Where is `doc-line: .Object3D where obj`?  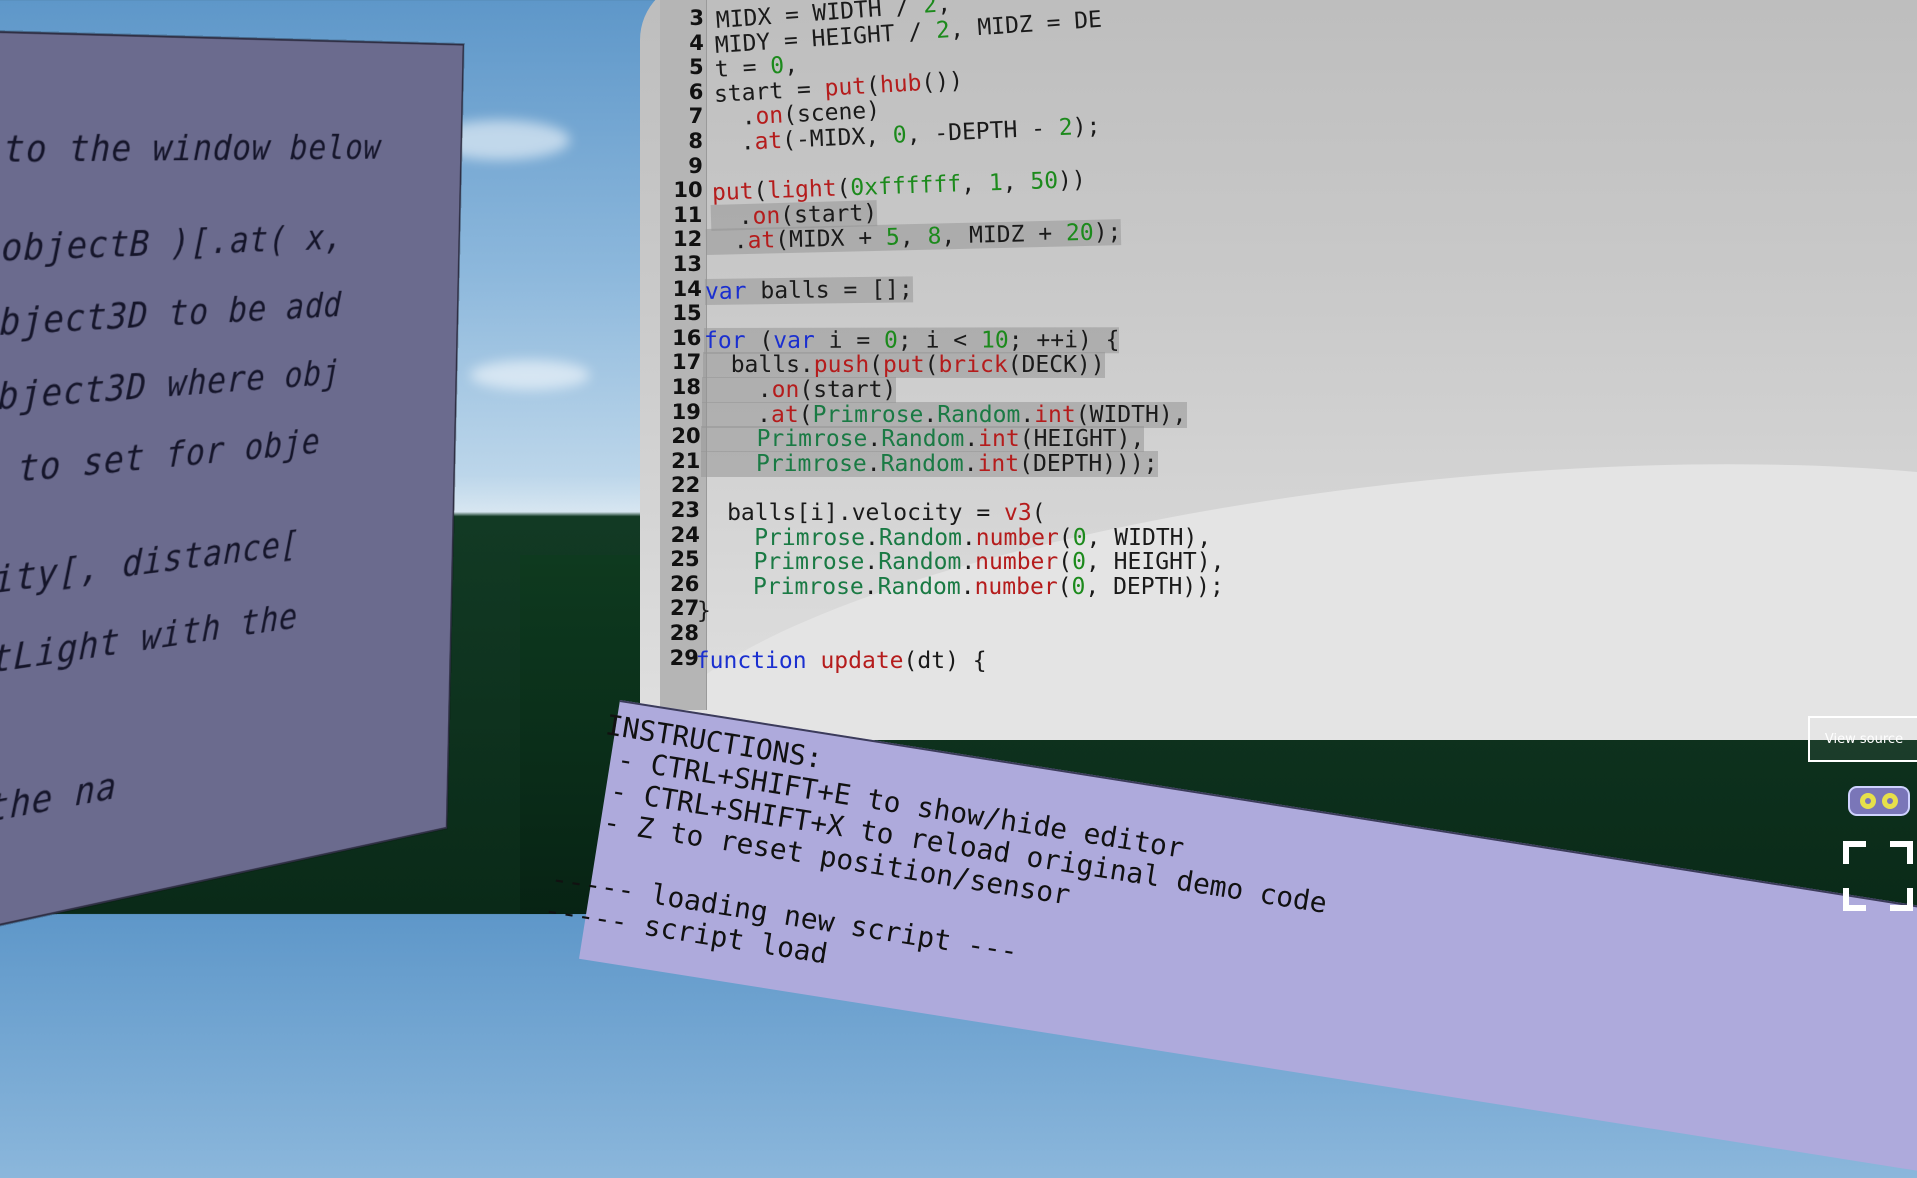
doc-line: .Object3D where obj is located at coordinates (170, 387).